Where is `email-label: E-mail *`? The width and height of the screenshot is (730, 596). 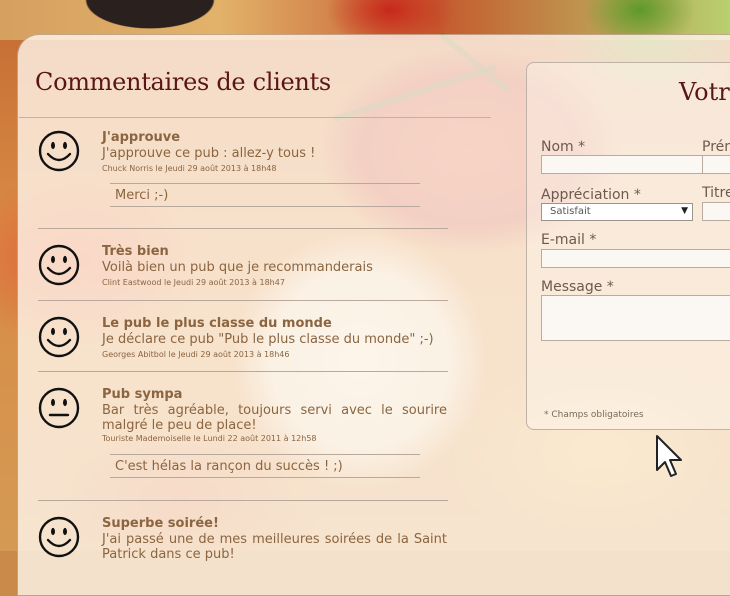
email-label: E-mail * is located at coordinates (569, 240).